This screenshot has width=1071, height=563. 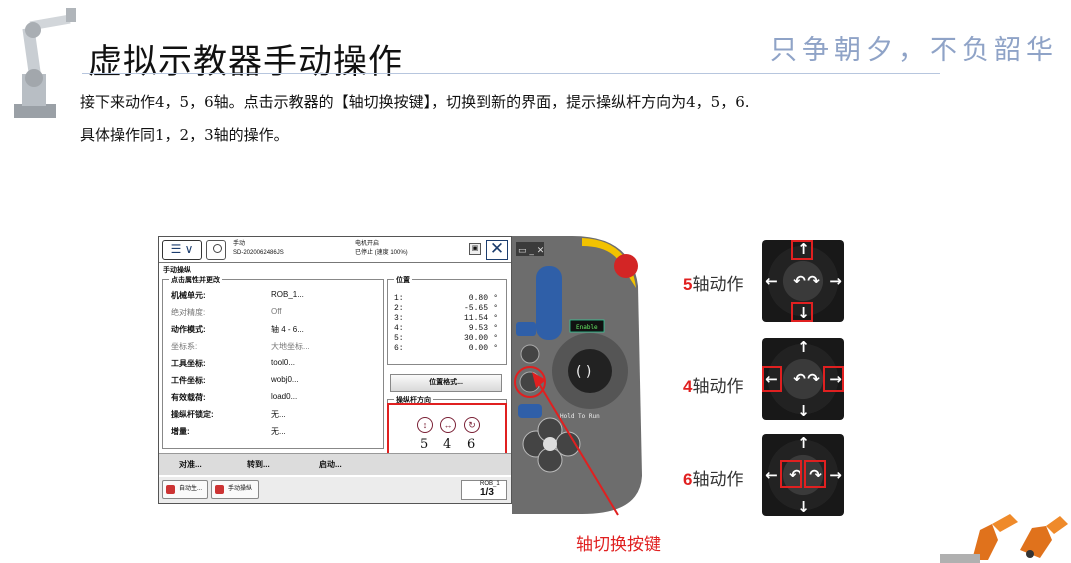 What do you see at coordinates (403, 280) in the screenshot?
I see `position-title: 位置` at bounding box center [403, 280].